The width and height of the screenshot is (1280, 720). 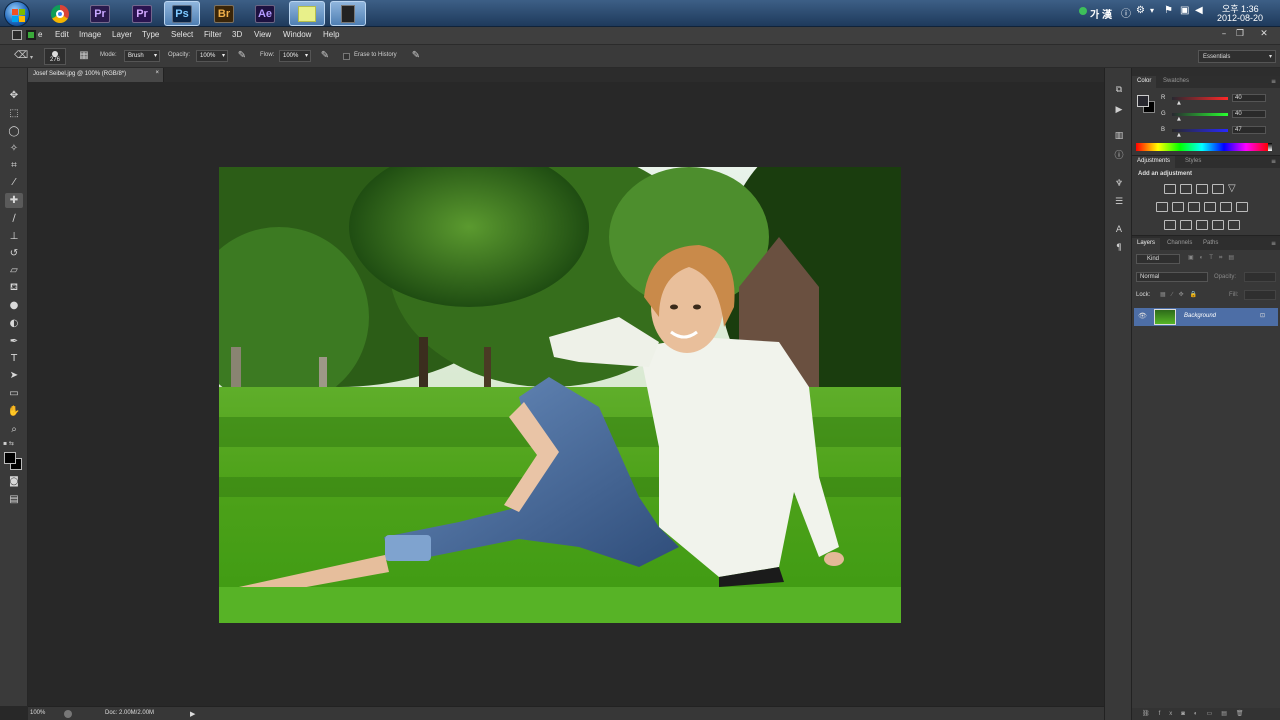 What do you see at coordinates (1144, 82) in the screenshot?
I see `tab-color: Color` at bounding box center [1144, 82].